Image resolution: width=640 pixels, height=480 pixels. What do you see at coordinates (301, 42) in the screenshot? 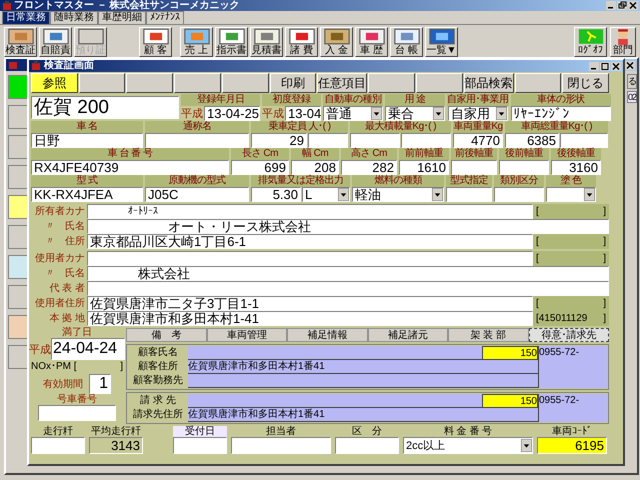
I see `toolbar-button: 諸 費` at bounding box center [301, 42].